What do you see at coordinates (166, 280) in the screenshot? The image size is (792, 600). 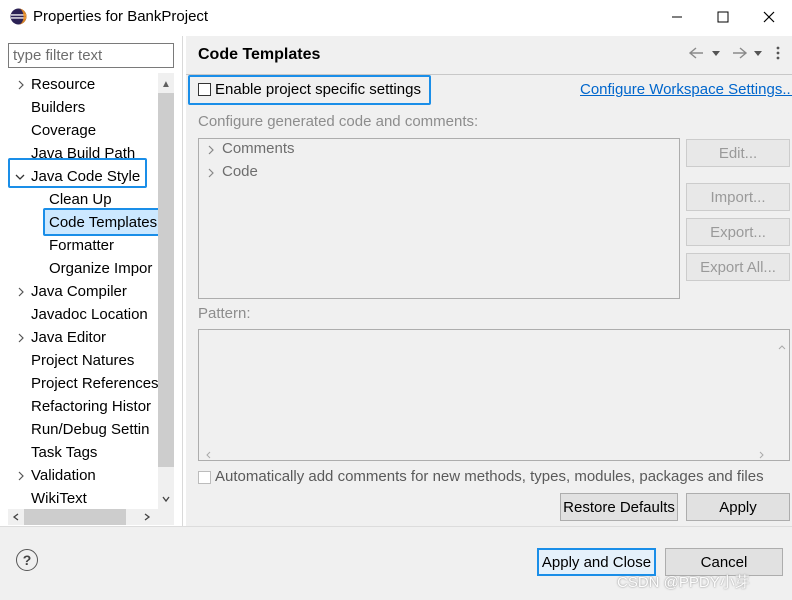 I see `tree-vertical-scroll-thumb` at bounding box center [166, 280].